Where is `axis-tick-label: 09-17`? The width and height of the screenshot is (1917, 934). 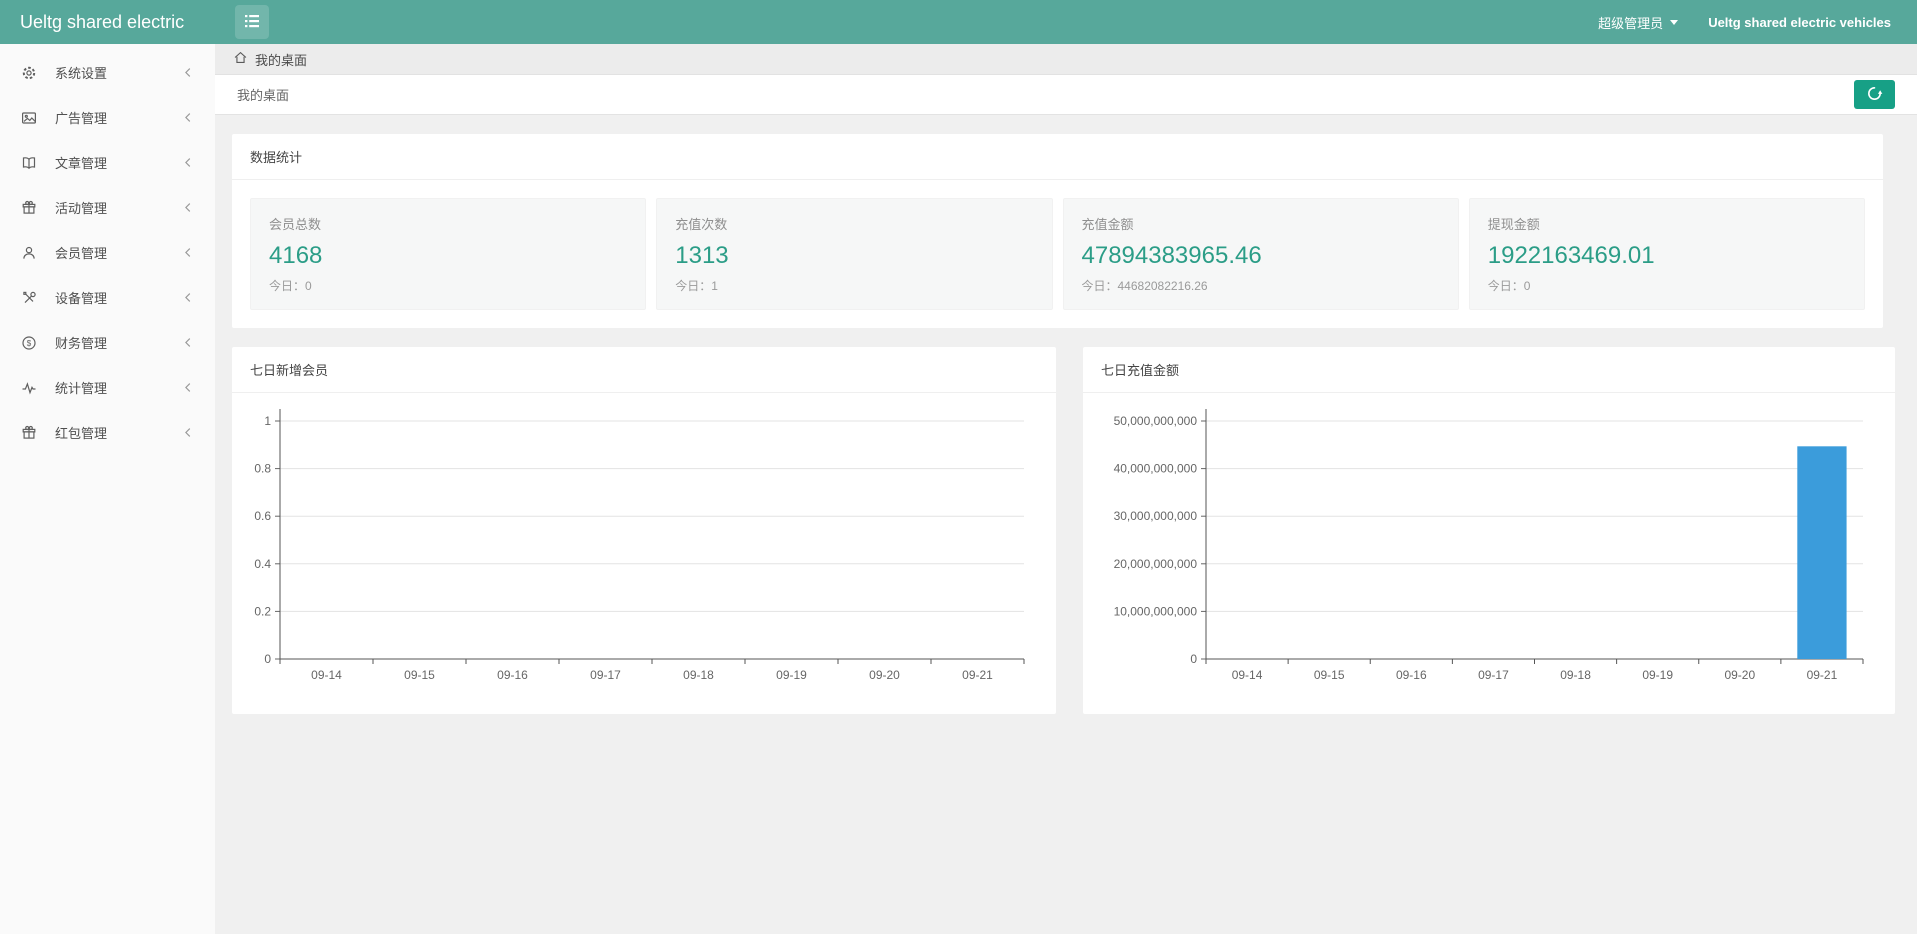
axis-tick-label: 09-17 is located at coordinates (1493, 675).